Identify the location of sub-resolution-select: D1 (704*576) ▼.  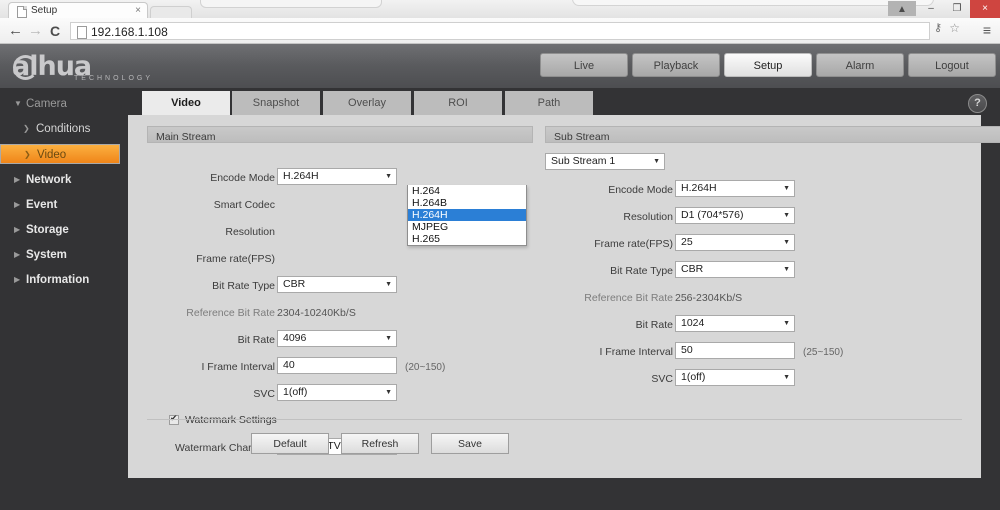
(735, 215).